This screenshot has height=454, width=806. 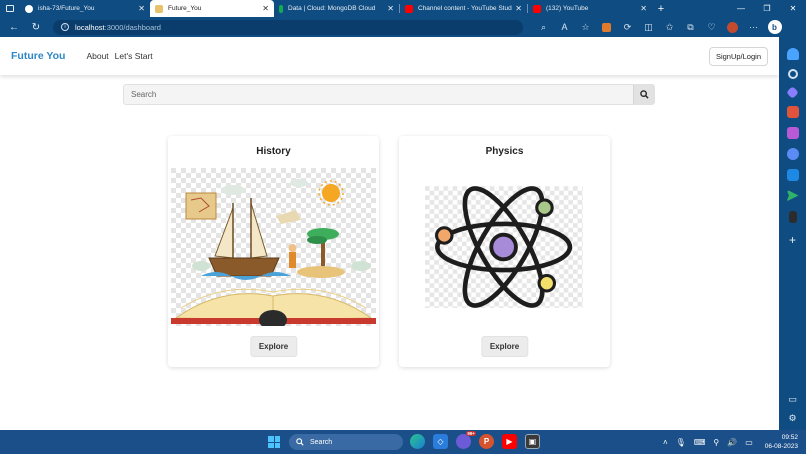 I want to click on nav-lets-start: Let's Start, so click(x=134, y=56).